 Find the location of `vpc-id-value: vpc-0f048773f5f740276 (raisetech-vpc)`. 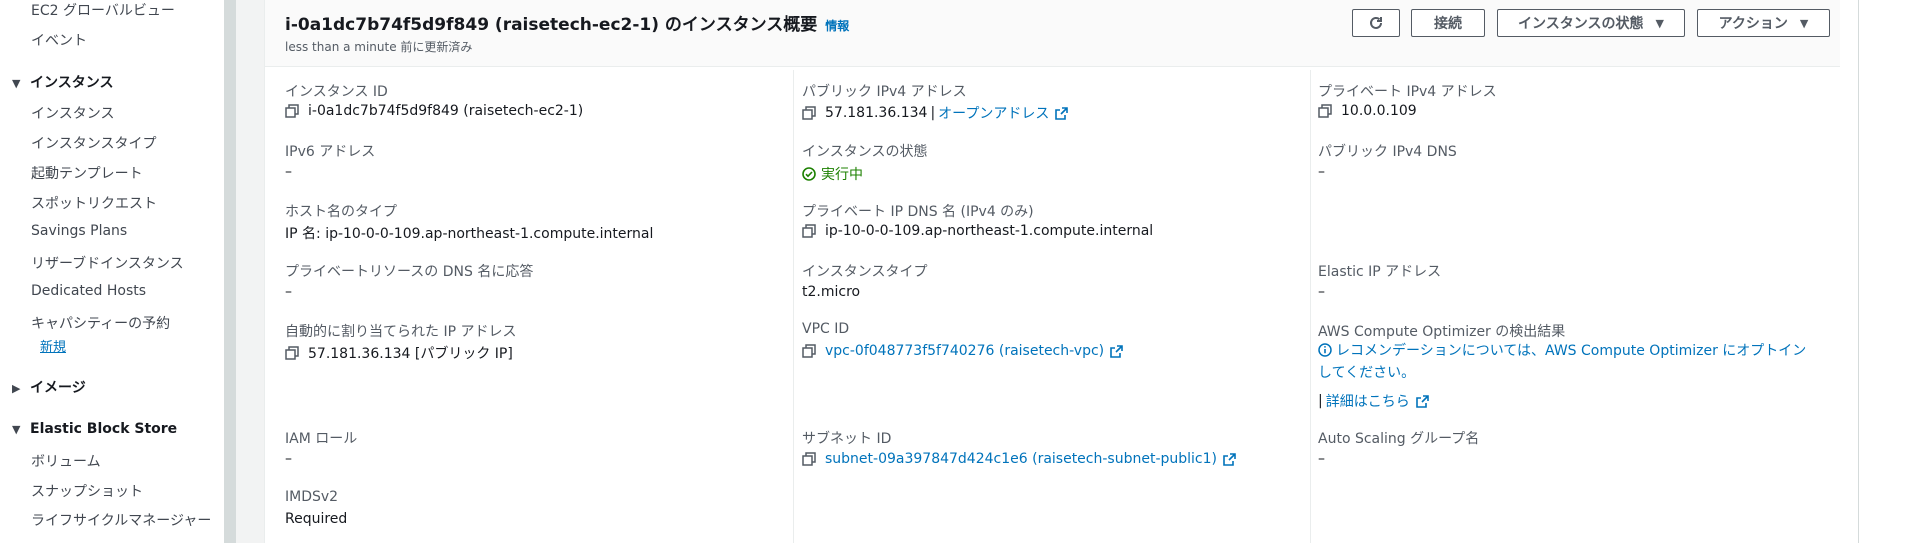

vpc-id-value: vpc-0f048773f5f740276 (raisetech-vpc) is located at coordinates (962, 351).